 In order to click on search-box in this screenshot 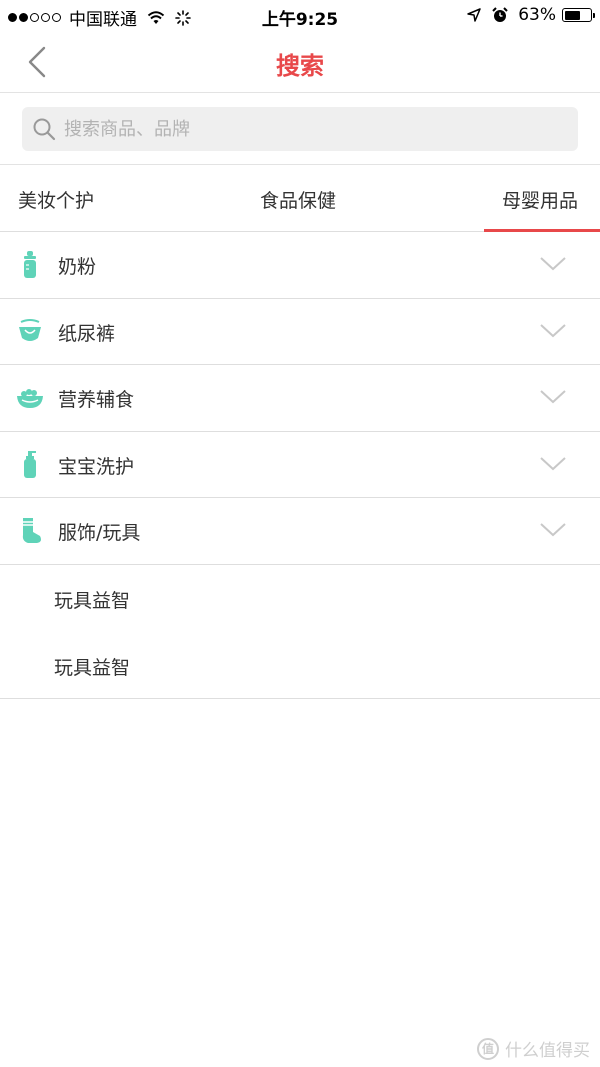, I will do `click(300, 129)`.